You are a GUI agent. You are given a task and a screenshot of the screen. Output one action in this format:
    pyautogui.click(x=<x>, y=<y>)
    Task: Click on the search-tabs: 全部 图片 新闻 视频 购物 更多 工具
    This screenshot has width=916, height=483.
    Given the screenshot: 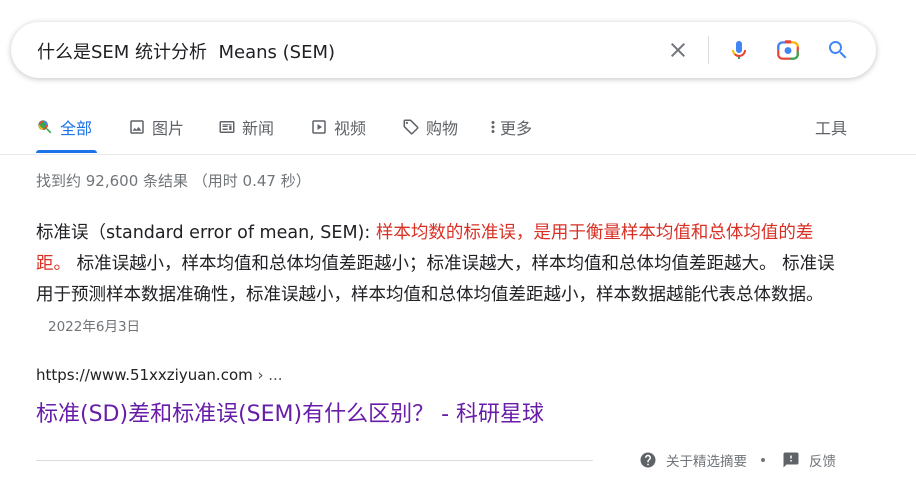 What is the action you would take?
    pyautogui.click(x=458, y=132)
    